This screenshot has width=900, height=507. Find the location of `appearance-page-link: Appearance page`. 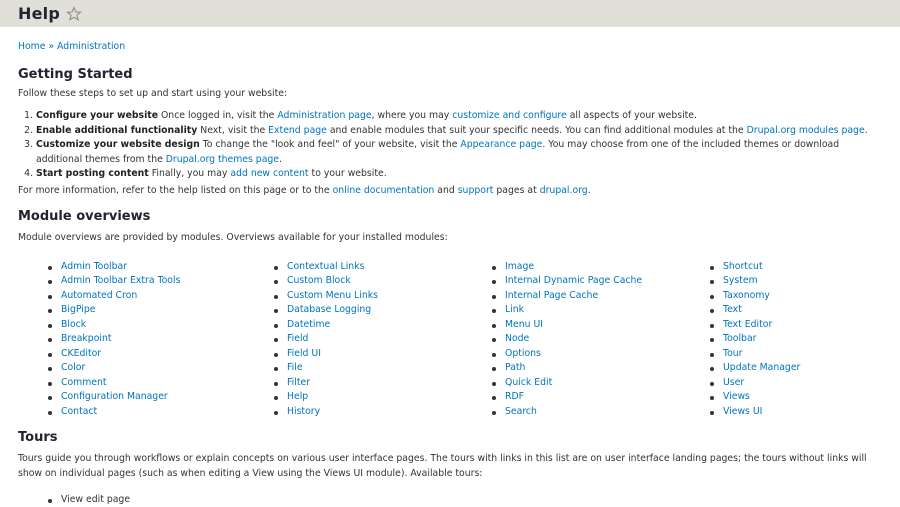

appearance-page-link: Appearance page is located at coordinates (501, 144).